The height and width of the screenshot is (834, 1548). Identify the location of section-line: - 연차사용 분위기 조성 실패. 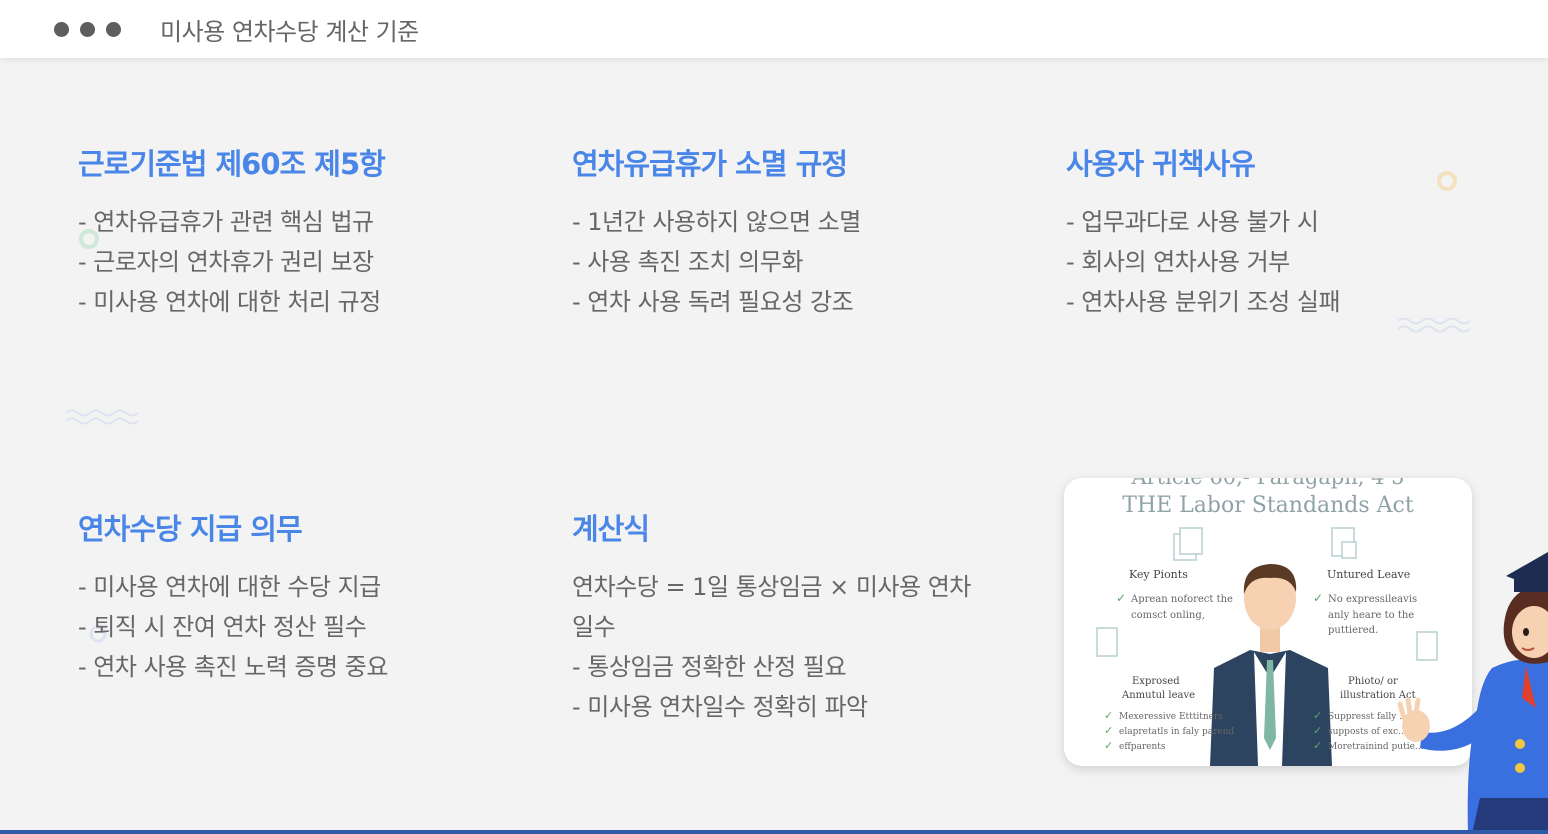
(1203, 302).